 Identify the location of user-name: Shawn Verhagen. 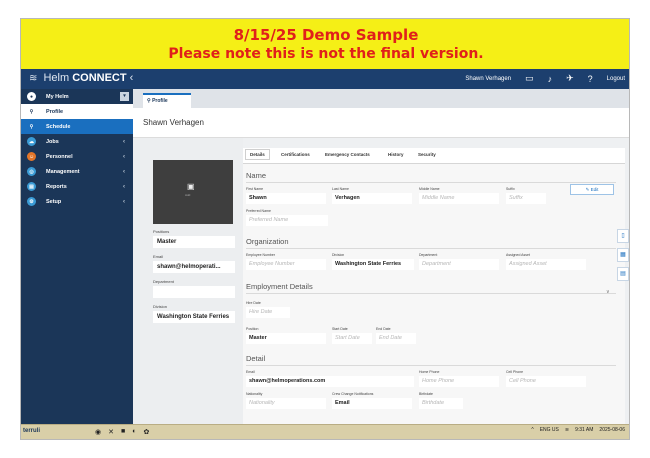
(488, 79).